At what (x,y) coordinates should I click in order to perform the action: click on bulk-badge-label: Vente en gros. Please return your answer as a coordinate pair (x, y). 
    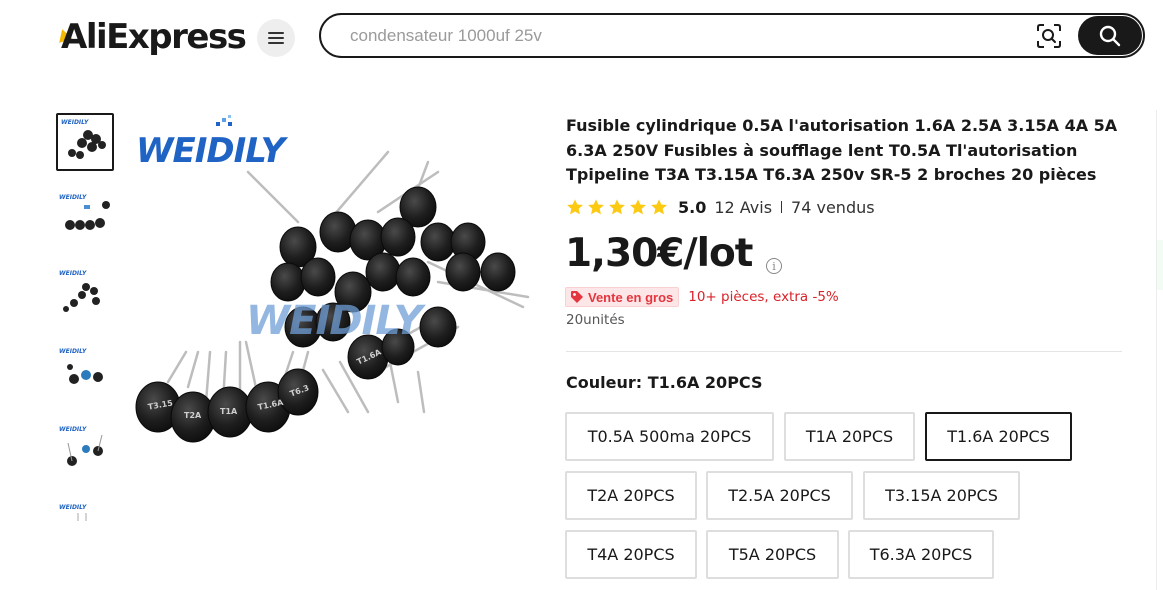
    Looking at the image, I should click on (631, 297).